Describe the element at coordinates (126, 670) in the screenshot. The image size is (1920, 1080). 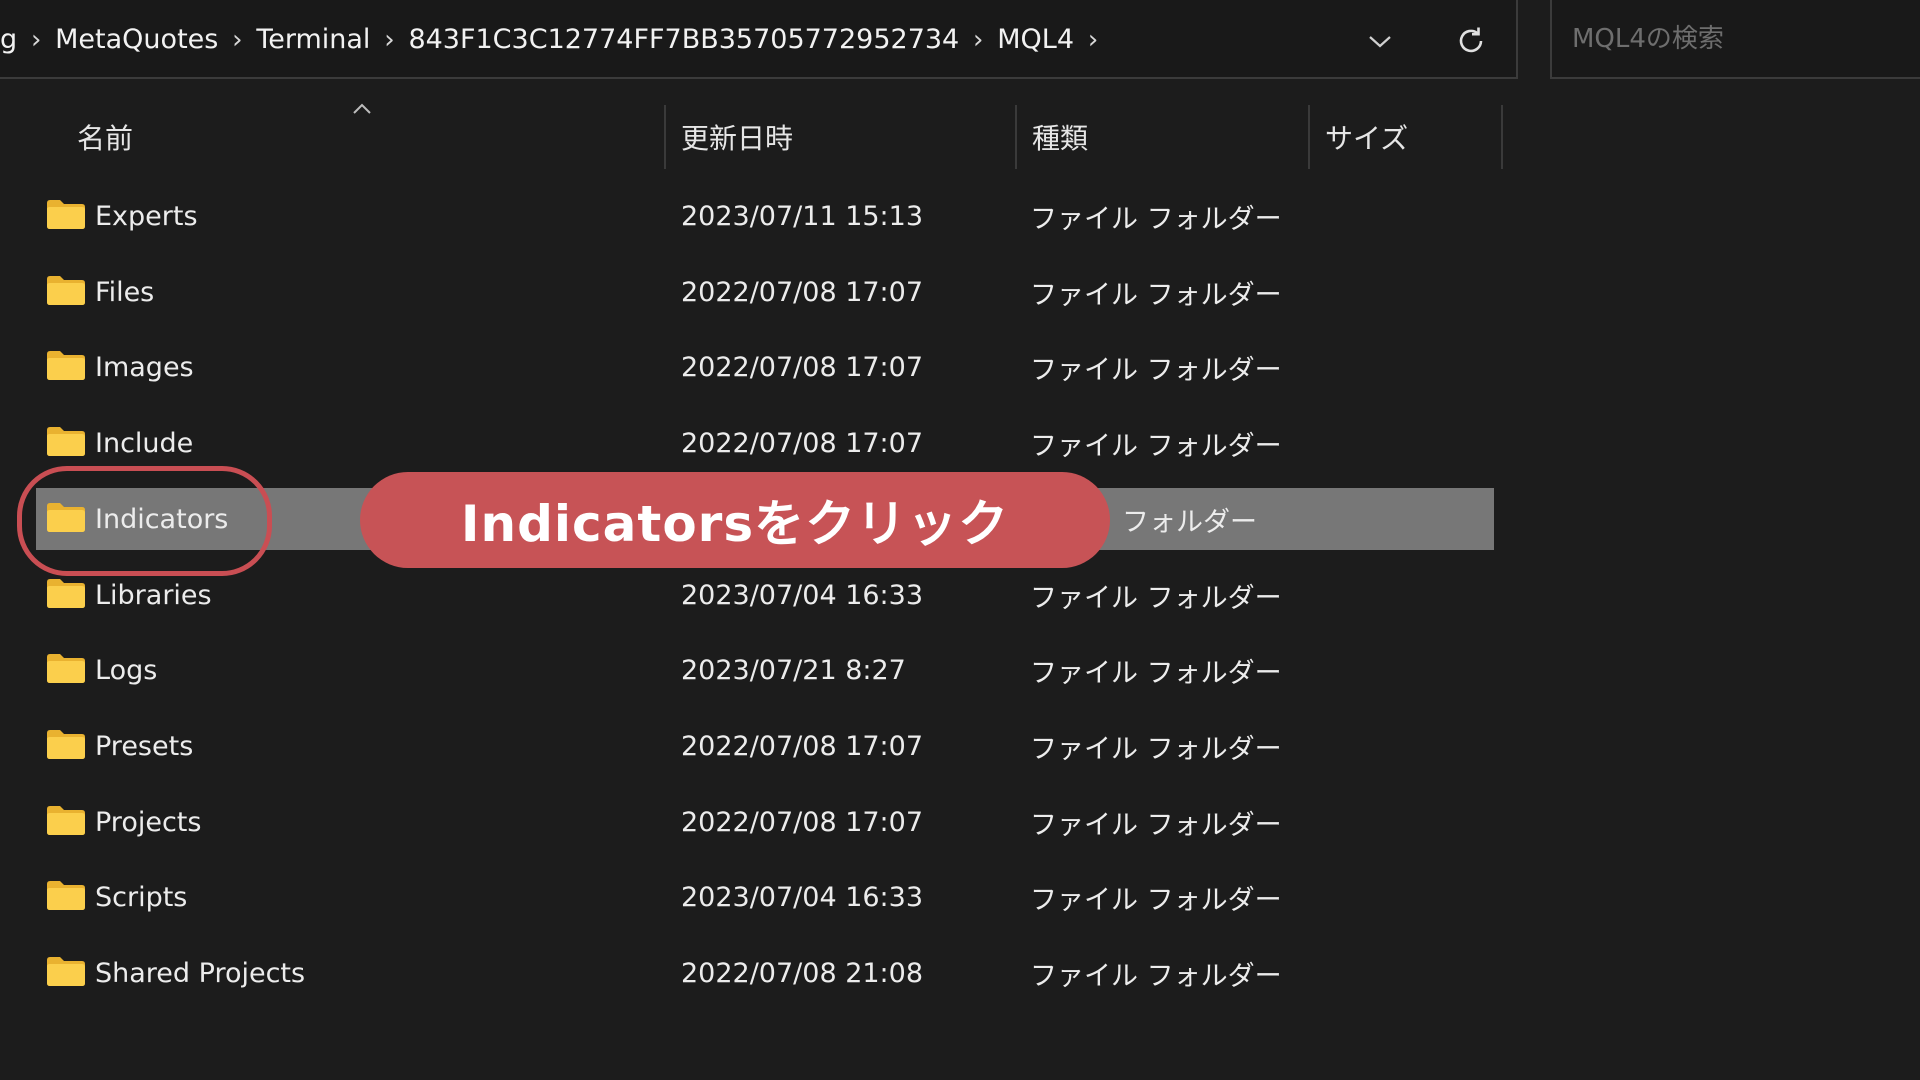
I see `file-name: Logs` at that location.